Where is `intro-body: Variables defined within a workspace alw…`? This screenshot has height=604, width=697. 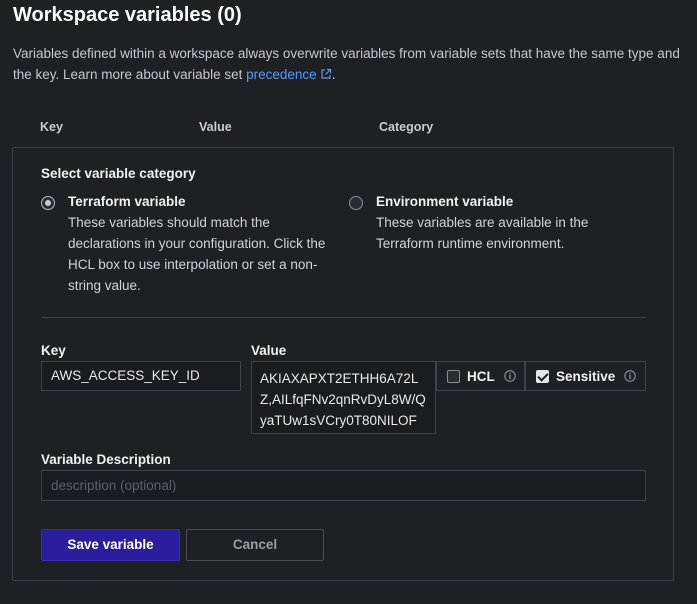 intro-body: Variables defined within a workspace alw… is located at coordinates (346, 64).